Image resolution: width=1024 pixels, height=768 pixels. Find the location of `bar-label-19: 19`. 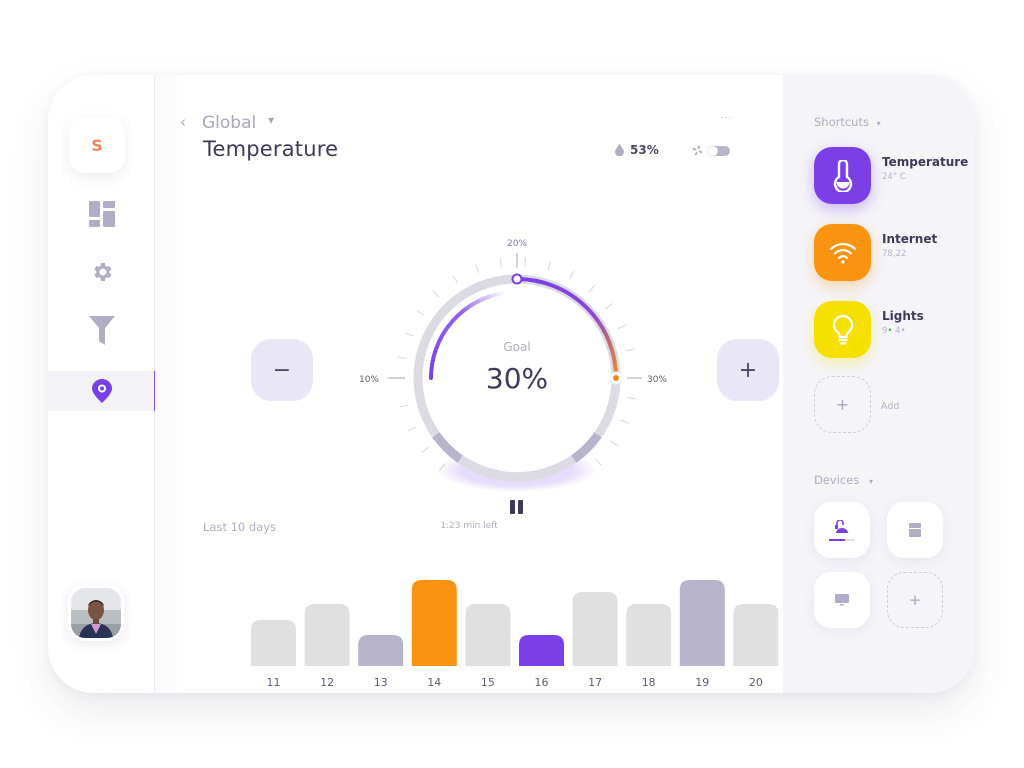

bar-label-19: 19 is located at coordinates (702, 682).